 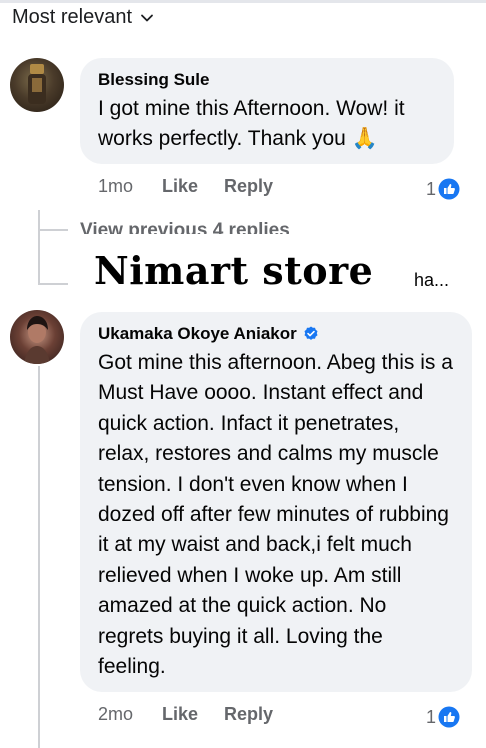 I want to click on verified-badge-icon, so click(x=311, y=333).